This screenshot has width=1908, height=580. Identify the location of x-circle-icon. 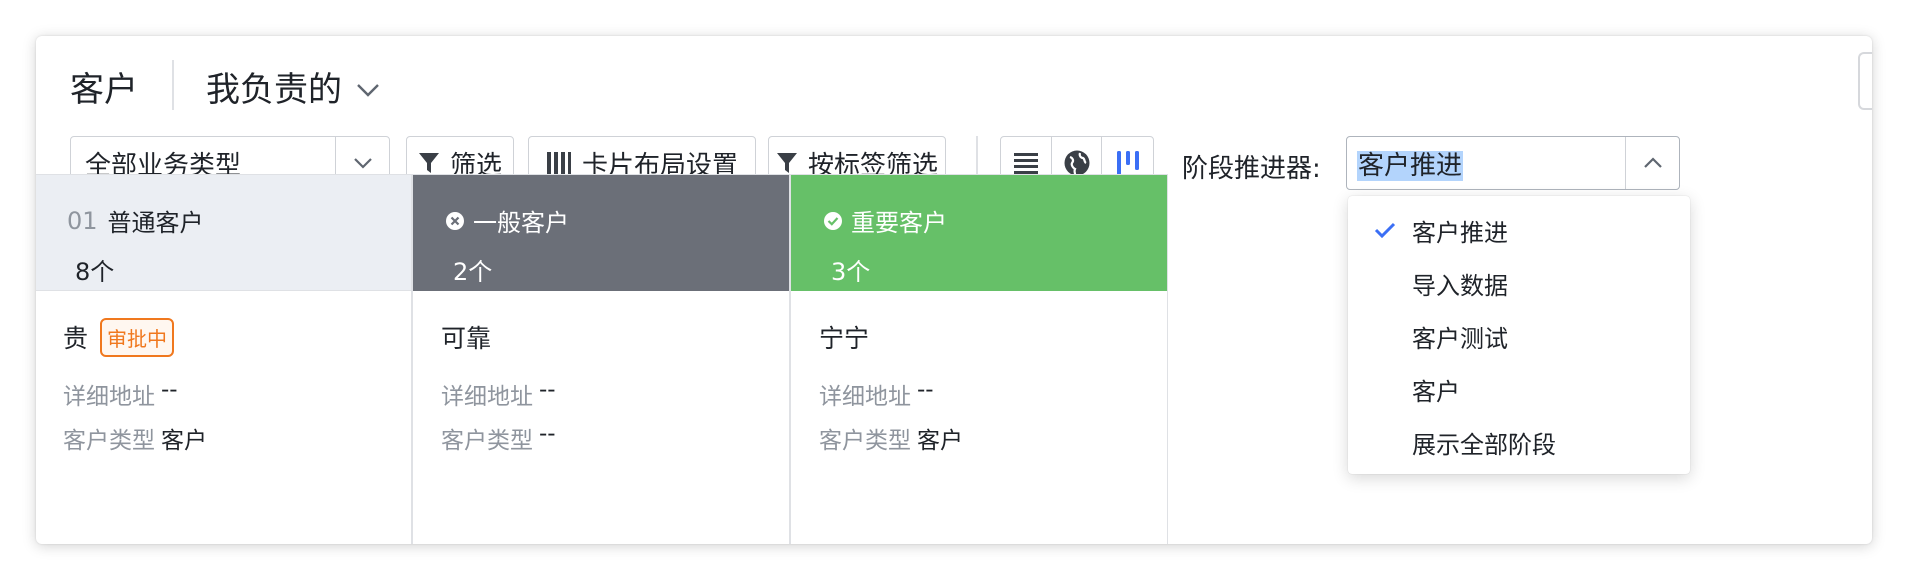
(455, 220).